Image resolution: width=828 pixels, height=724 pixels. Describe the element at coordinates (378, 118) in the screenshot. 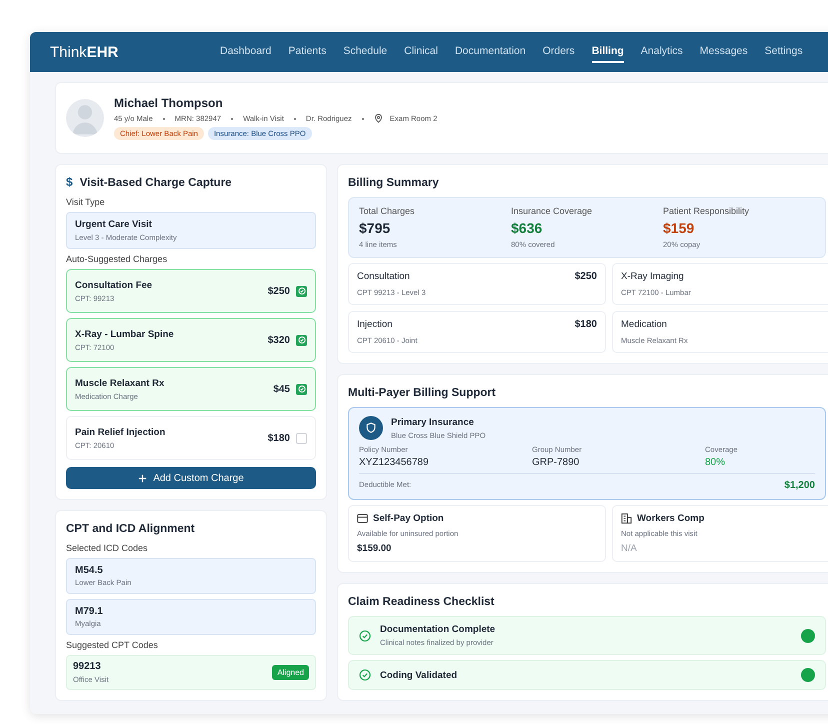

I see `location-pin-icon` at that location.